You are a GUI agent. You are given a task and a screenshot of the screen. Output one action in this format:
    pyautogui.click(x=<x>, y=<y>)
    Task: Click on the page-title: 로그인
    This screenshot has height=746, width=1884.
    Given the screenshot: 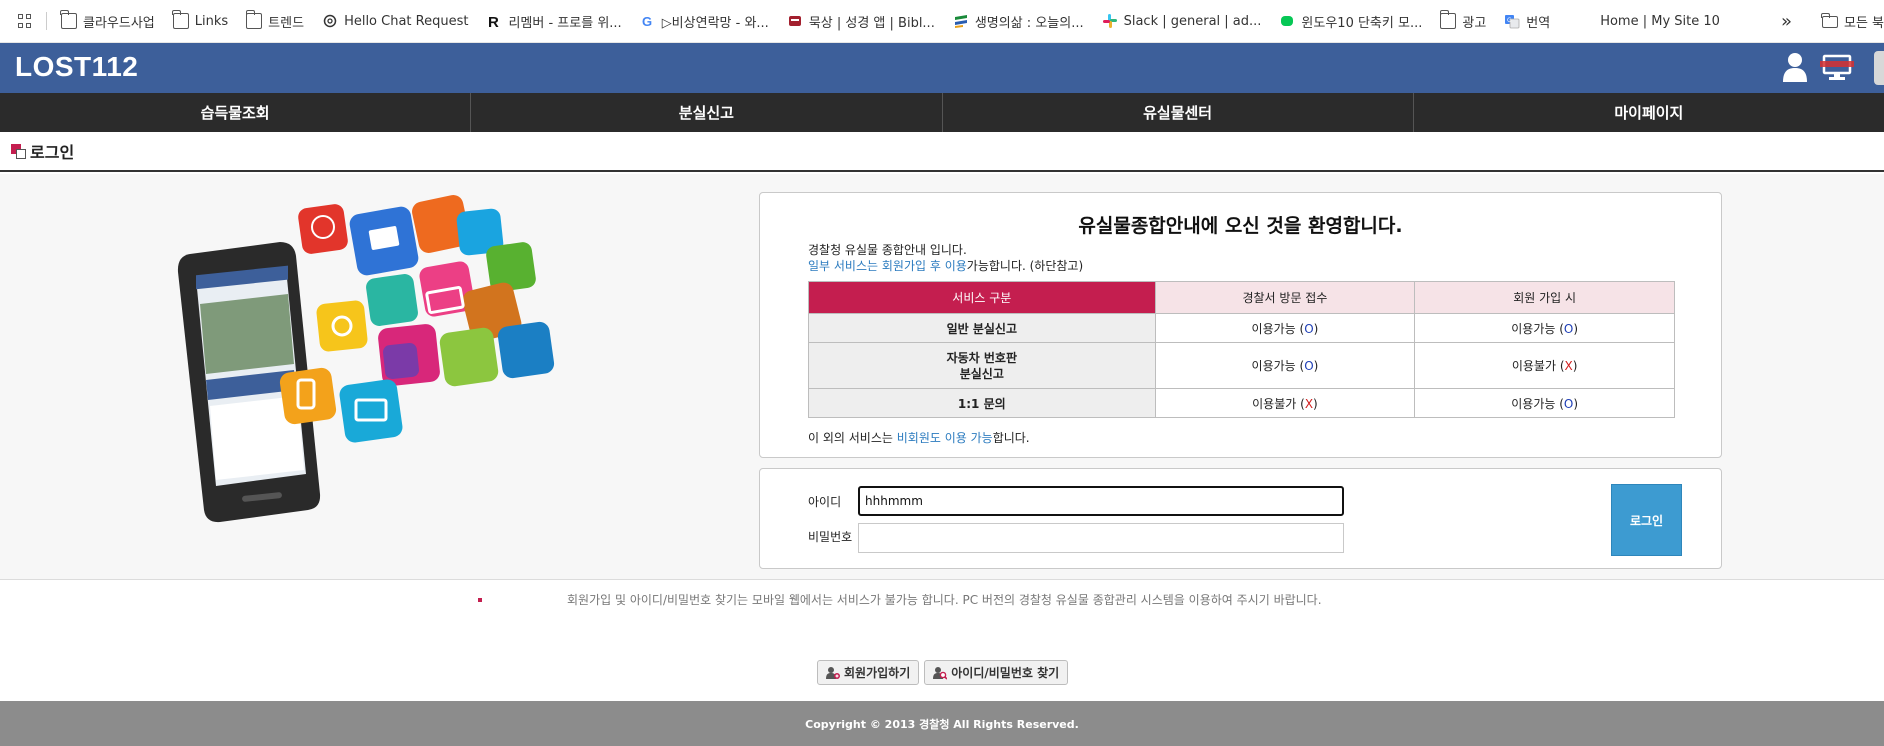 What is the action you would take?
    pyautogui.click(x=52, y=152)
    